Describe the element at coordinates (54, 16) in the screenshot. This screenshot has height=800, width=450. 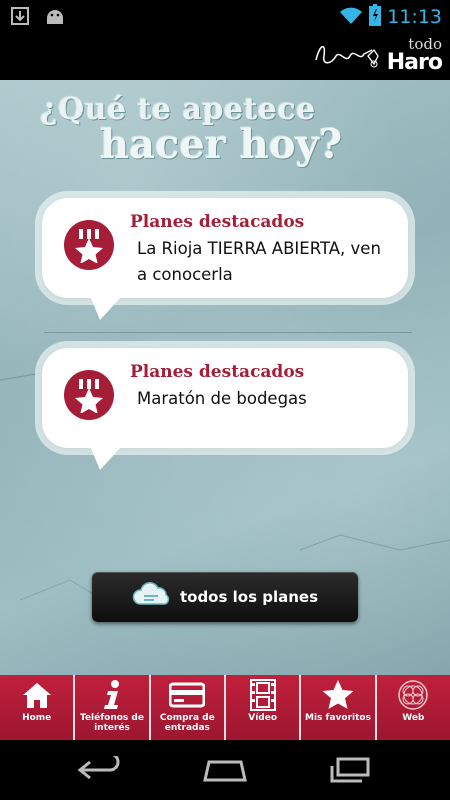
I see `android-icon` at that location.